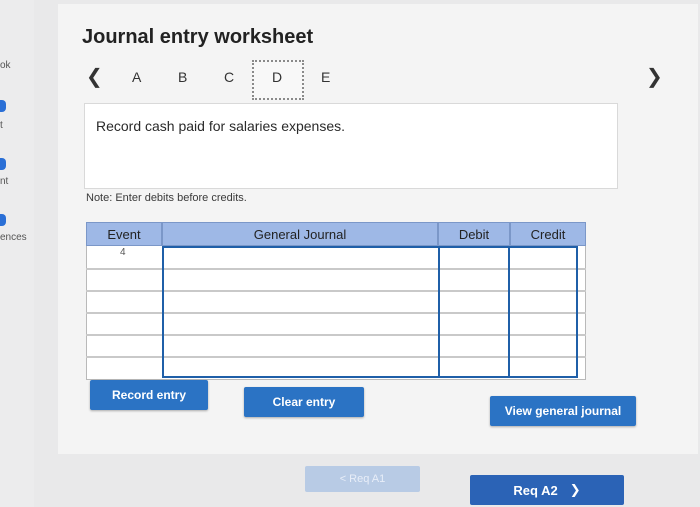 The width and height of the screenshot is (700, 507). What do you see at coordinates (1, 125) in the screenshot?
I see `sidebar-item-label: t` at bounding box center [1, 125].